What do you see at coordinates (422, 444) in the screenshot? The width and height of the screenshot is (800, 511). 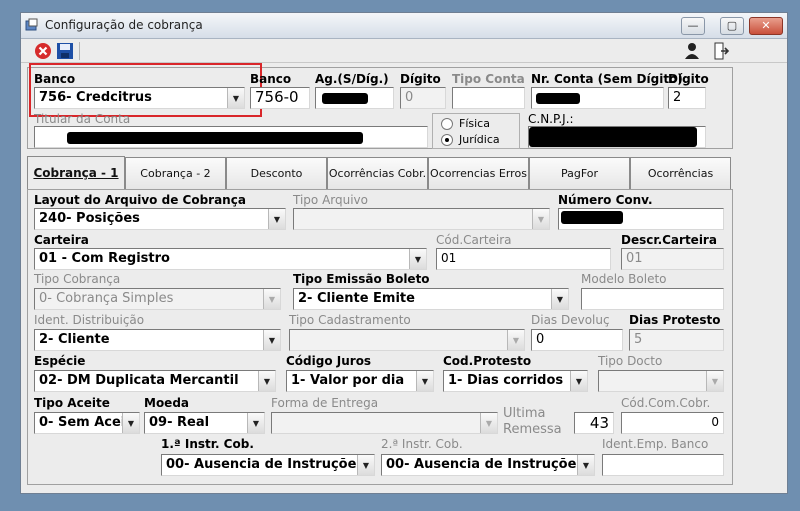 I see `instr2-label: 2.ª Instr. Cob.` at bounding box center [422, 444].